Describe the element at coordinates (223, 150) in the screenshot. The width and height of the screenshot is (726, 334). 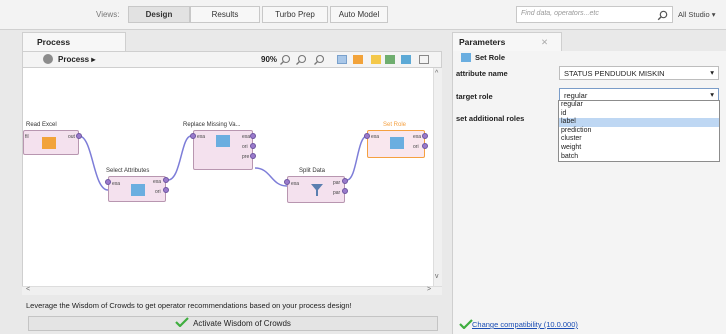
I see `replace-missing-operator: exa exa ori pre` at that location.